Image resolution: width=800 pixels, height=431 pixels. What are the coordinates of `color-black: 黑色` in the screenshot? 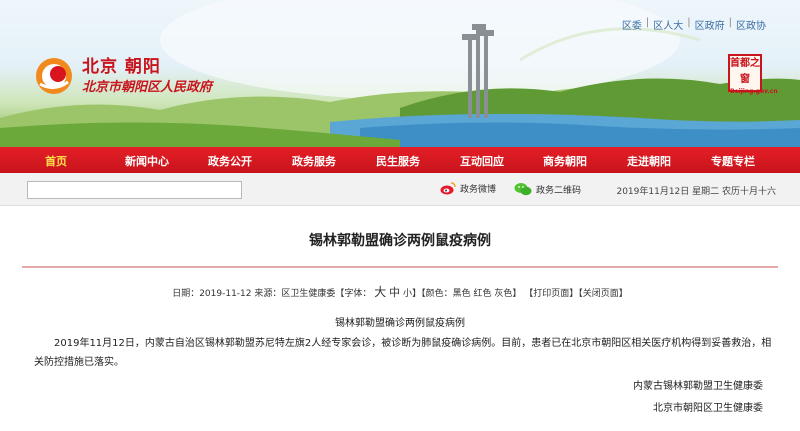 It's located at (462, 294).